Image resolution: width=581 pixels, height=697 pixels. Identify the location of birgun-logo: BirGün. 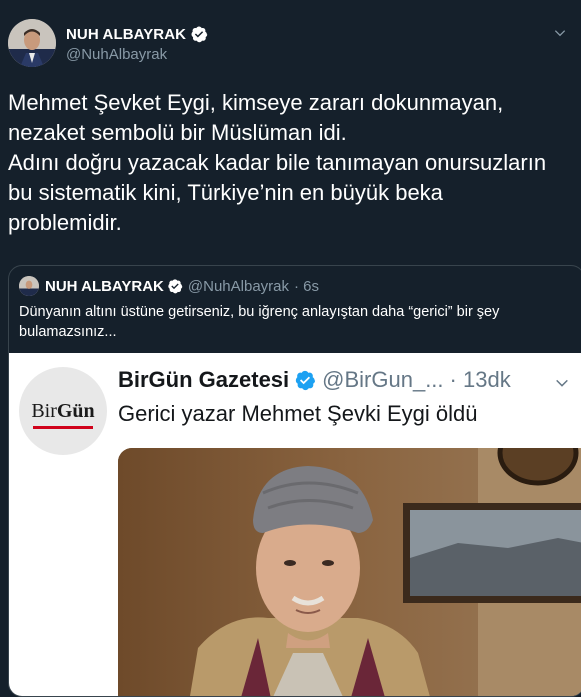
(63, 411).